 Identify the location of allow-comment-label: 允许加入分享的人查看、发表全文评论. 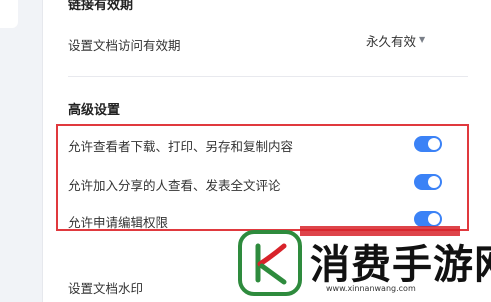
(174, 185).